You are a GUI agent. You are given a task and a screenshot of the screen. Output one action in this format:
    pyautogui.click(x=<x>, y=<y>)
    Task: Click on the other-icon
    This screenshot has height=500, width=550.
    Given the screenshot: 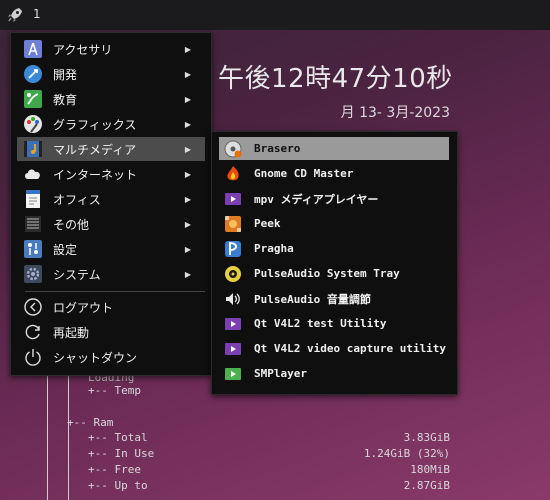 What is the action you would take?
    pyautogui.click(x=33, y=224)
    